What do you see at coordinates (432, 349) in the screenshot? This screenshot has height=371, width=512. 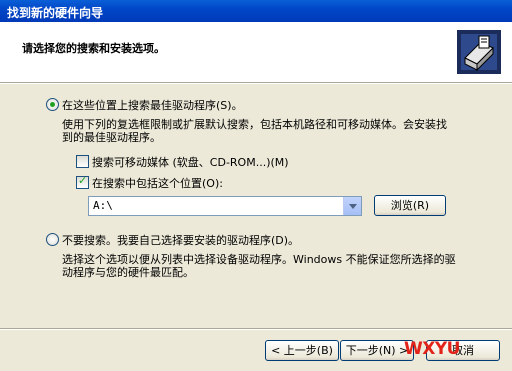 I see `watermark-logo: WXYU` at bounding box center [432, 349].